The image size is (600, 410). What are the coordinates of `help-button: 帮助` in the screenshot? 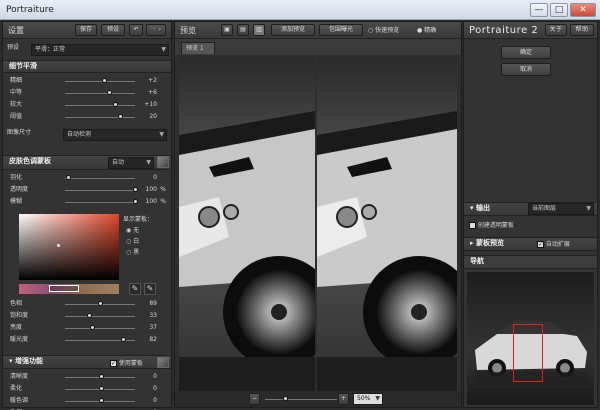 It's located at (582, 30).